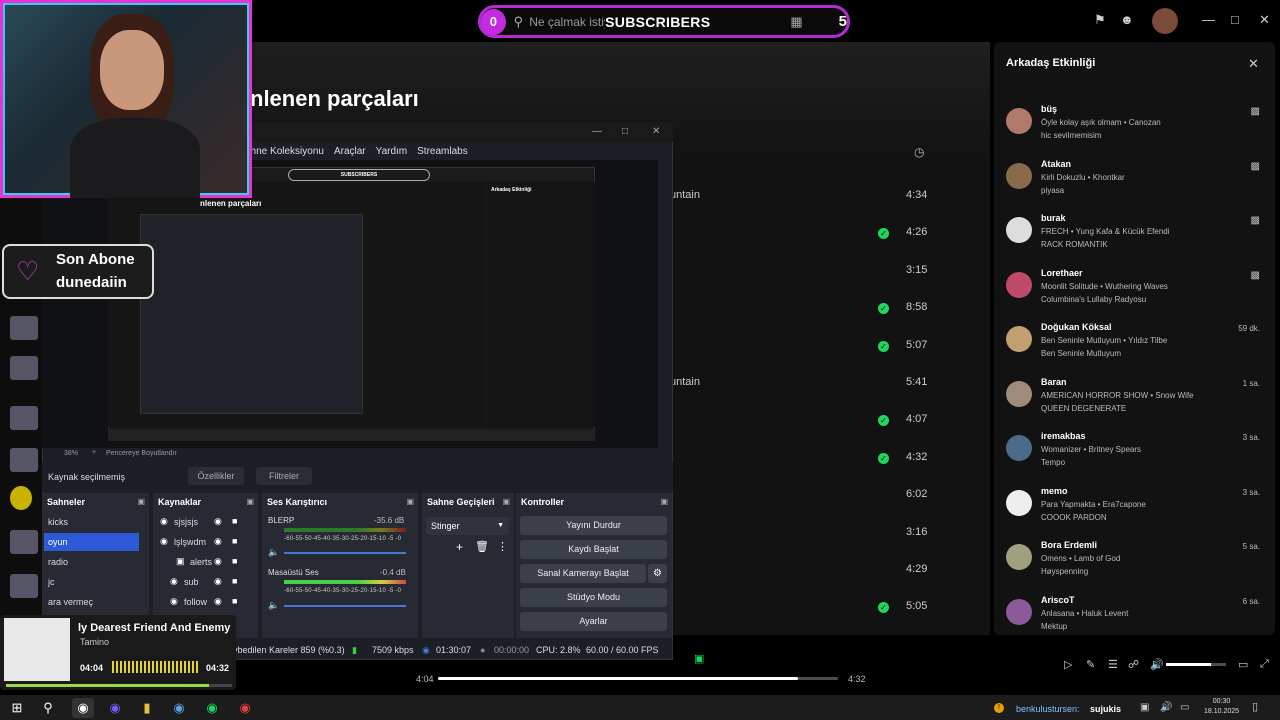  Describe the element at coordinates (1100, 20) in the screenshot. I see `bell-icon: ⚑` at that location.